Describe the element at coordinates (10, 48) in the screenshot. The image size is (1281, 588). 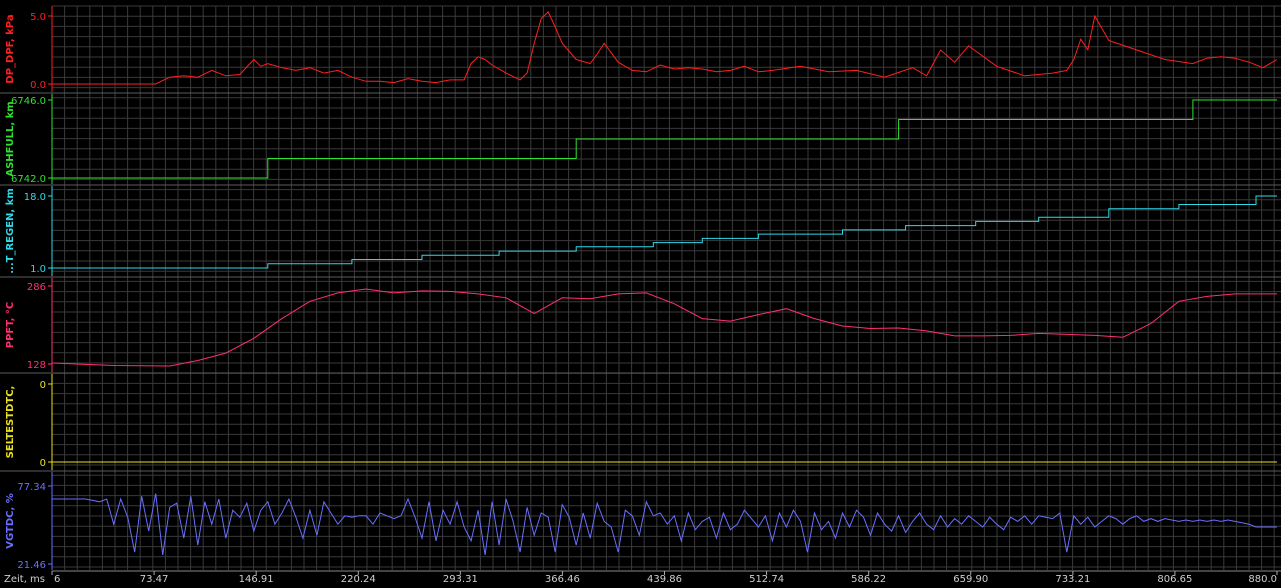
I see `series-name: DP_DPF, kPa` at that location.